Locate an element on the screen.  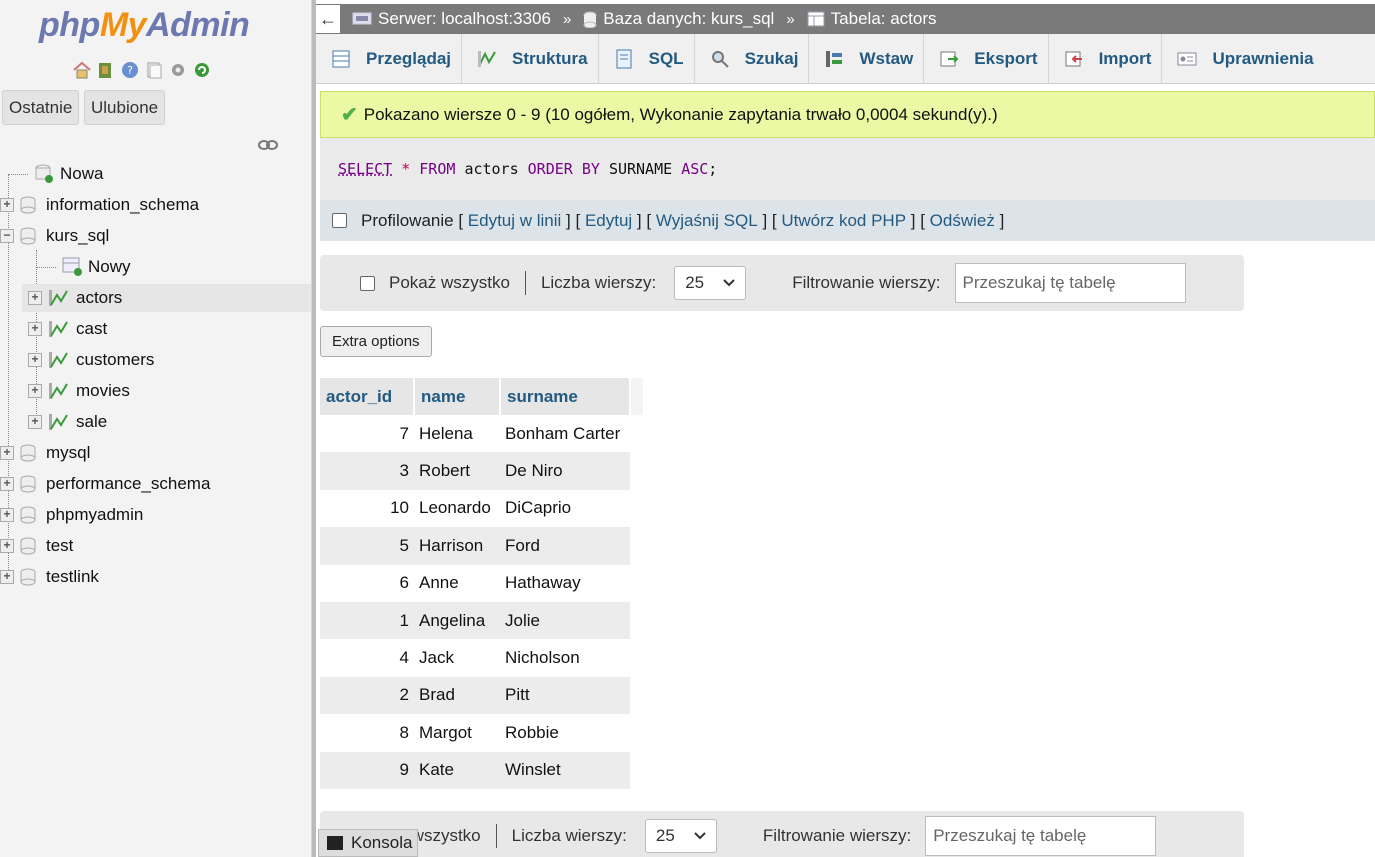
cell-surname: Robbie is located at coordinates (565, 733).